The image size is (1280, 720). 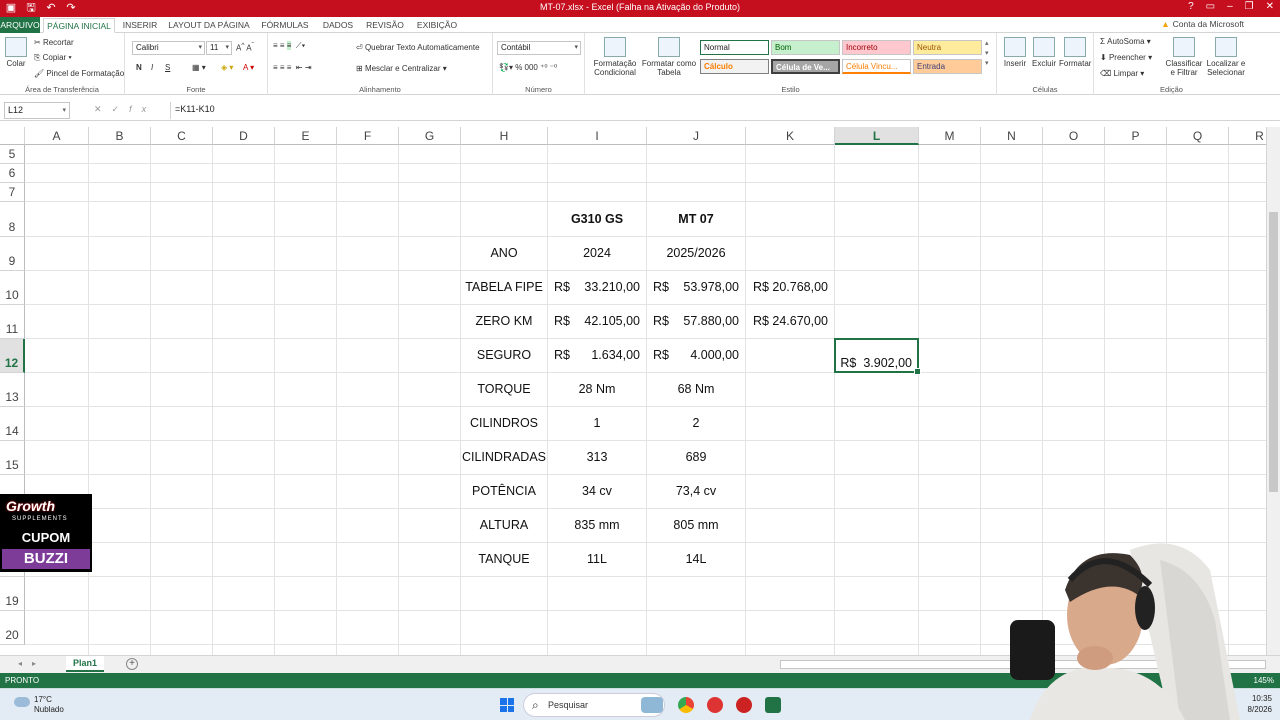 I want to click on close-icon: ✕, so click(x=1270, y=6).